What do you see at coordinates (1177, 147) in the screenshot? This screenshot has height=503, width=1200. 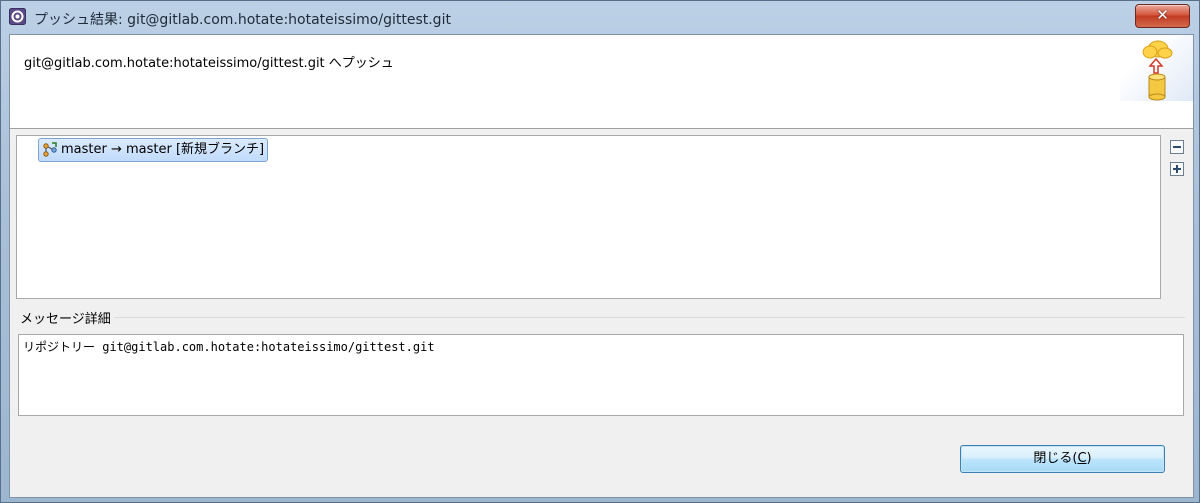 I see `collapse-all-icon` at bounding box center [1177, 147].